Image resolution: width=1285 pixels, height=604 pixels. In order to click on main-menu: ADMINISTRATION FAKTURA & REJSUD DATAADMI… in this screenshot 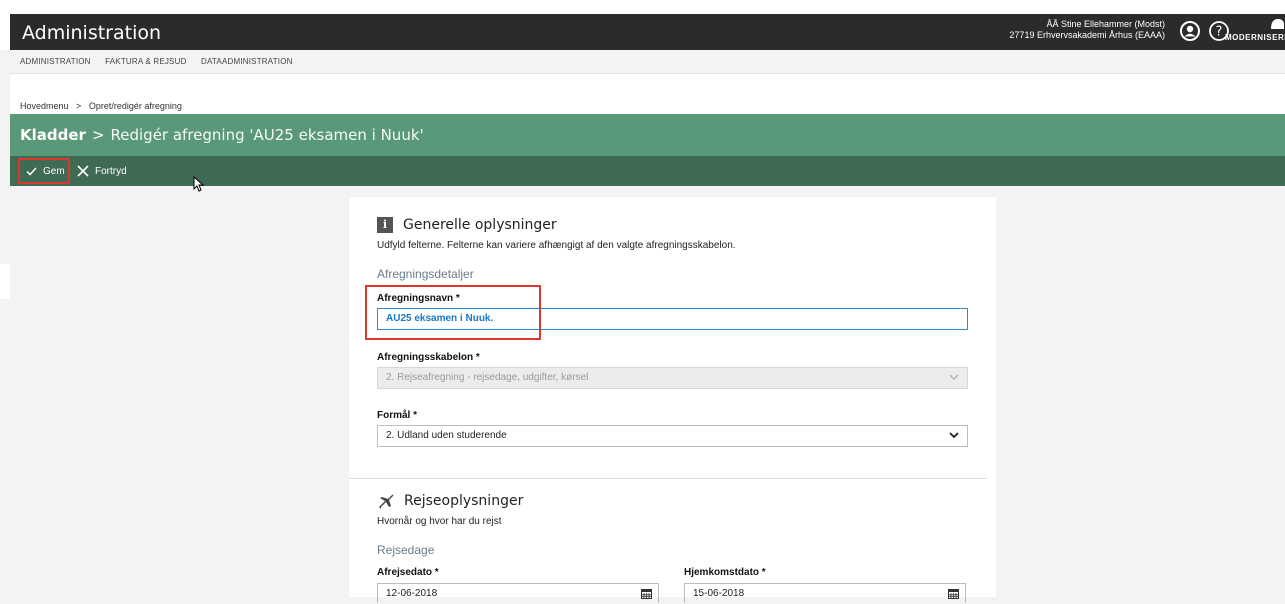, I will do `click(647, 62)`.